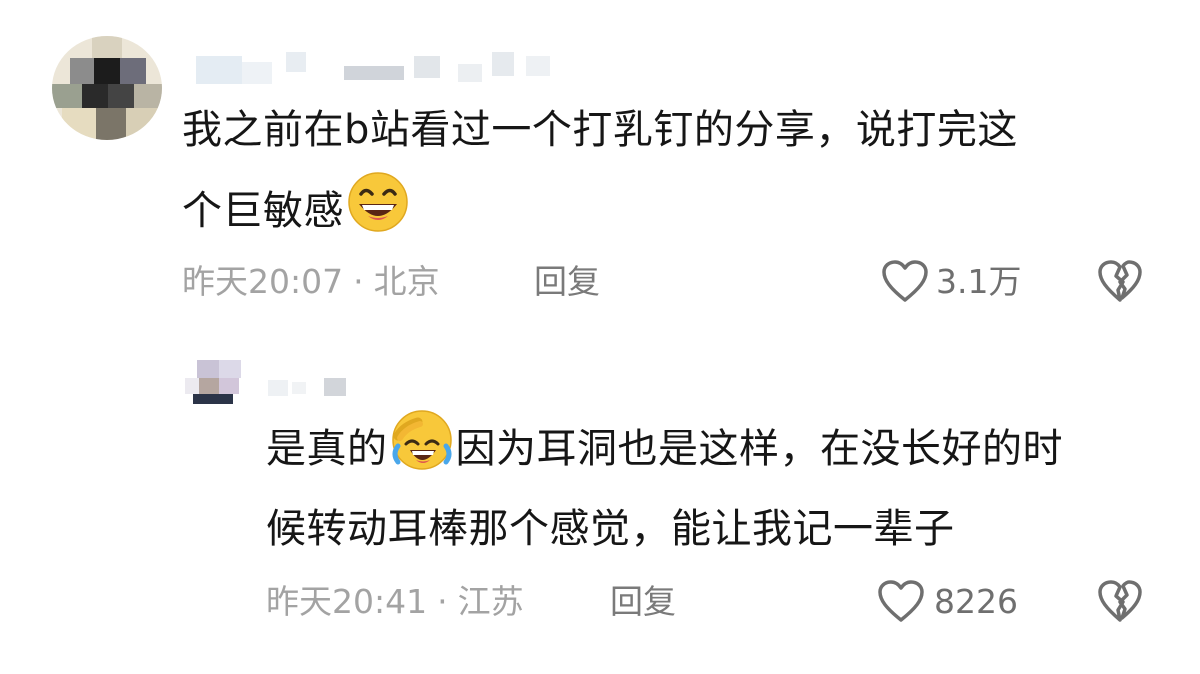  What do you see at coordinates (976, 601) in the screenshot?
I see `like-count: 8226` at bounding box center [976, 601].